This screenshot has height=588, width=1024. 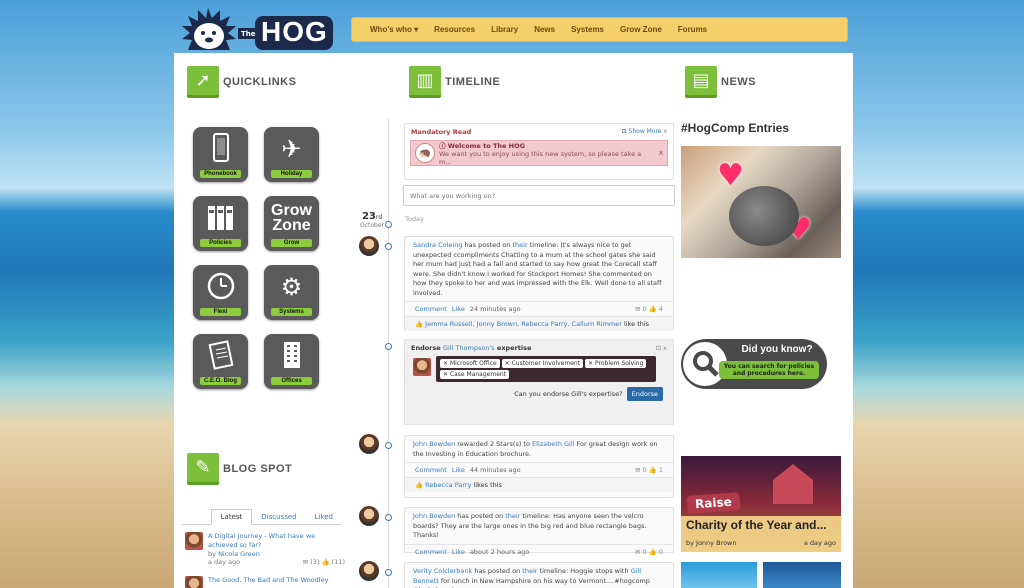 I want to click on charity-sign: Raise, so click(x=713, y=503).